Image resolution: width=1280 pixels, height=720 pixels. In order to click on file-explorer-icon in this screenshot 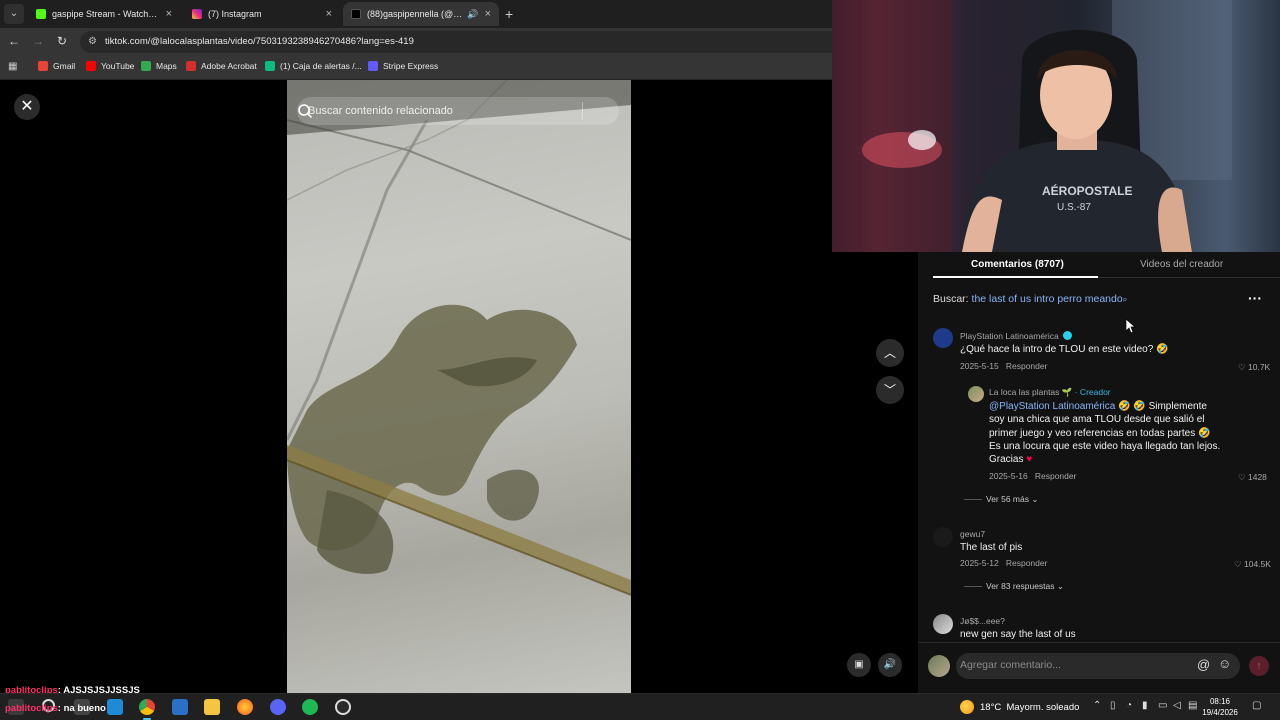, I will do `click(212, 707)`.